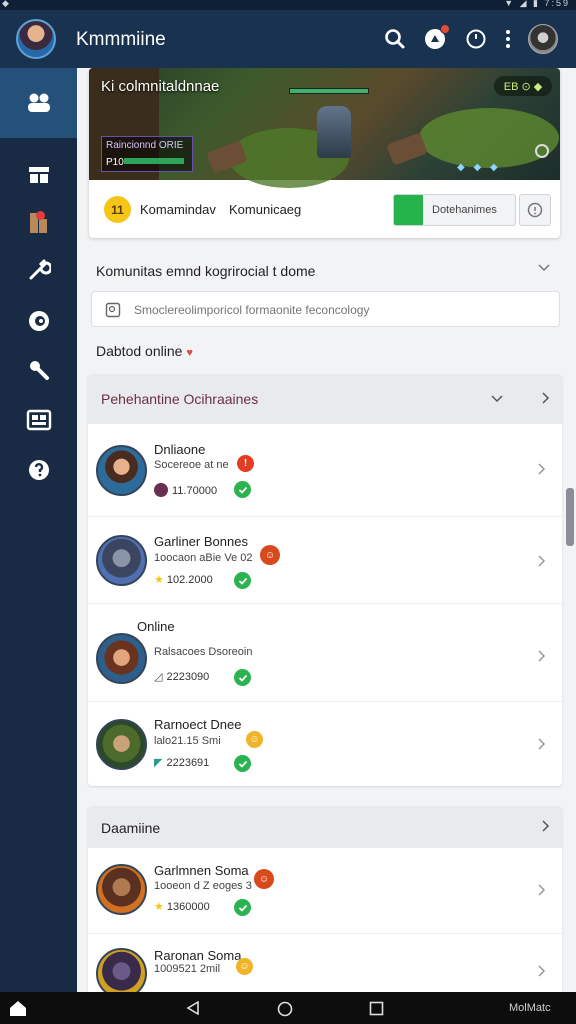  Describe the element at coordinates (115, 162) in the screenshot. I see `hud-value: P10` at that location.